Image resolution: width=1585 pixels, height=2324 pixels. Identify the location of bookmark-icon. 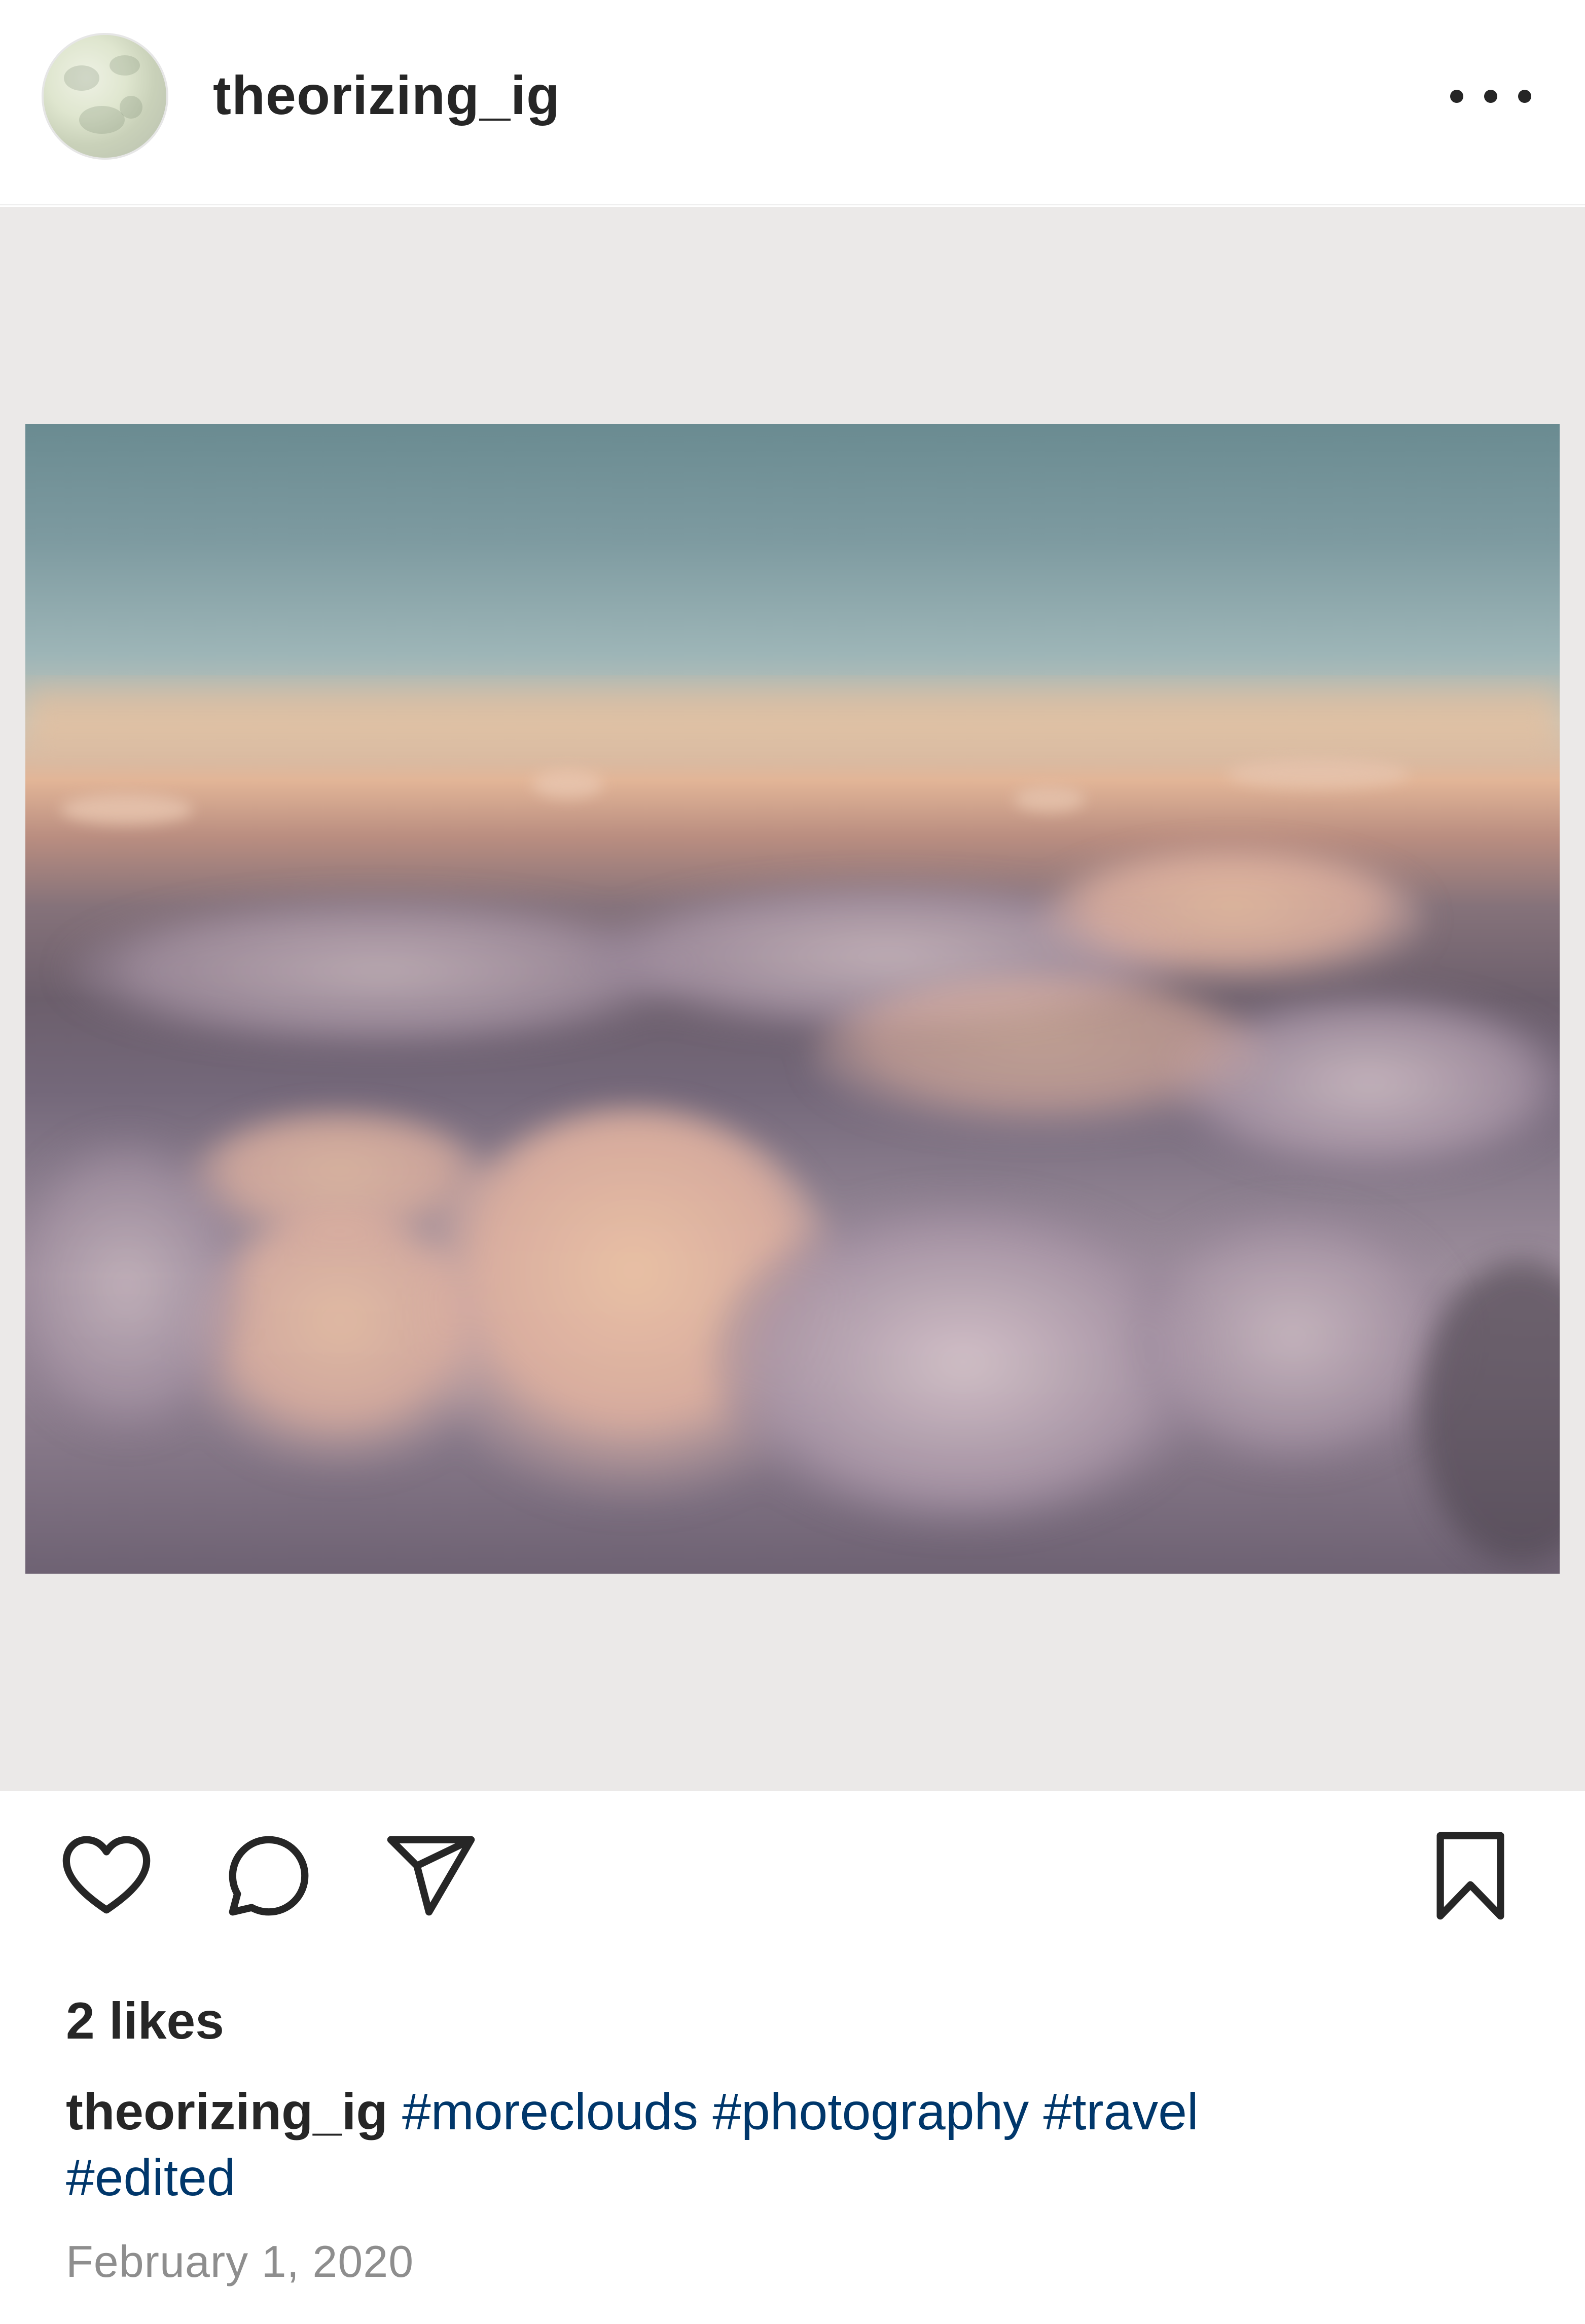
(1470, 1876).